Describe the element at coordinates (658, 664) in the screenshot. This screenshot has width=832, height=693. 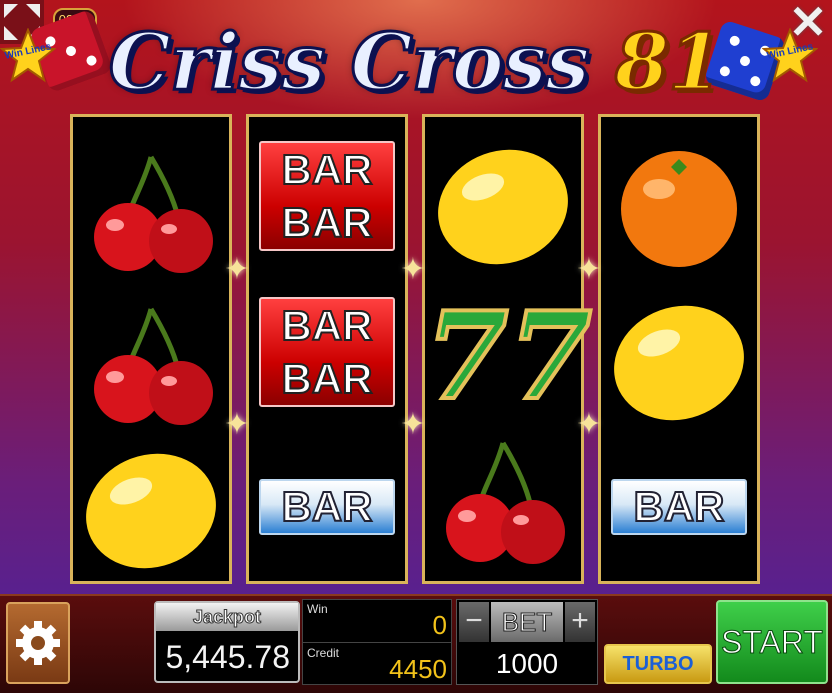
I see `turbo-button: TURBO` at that location.